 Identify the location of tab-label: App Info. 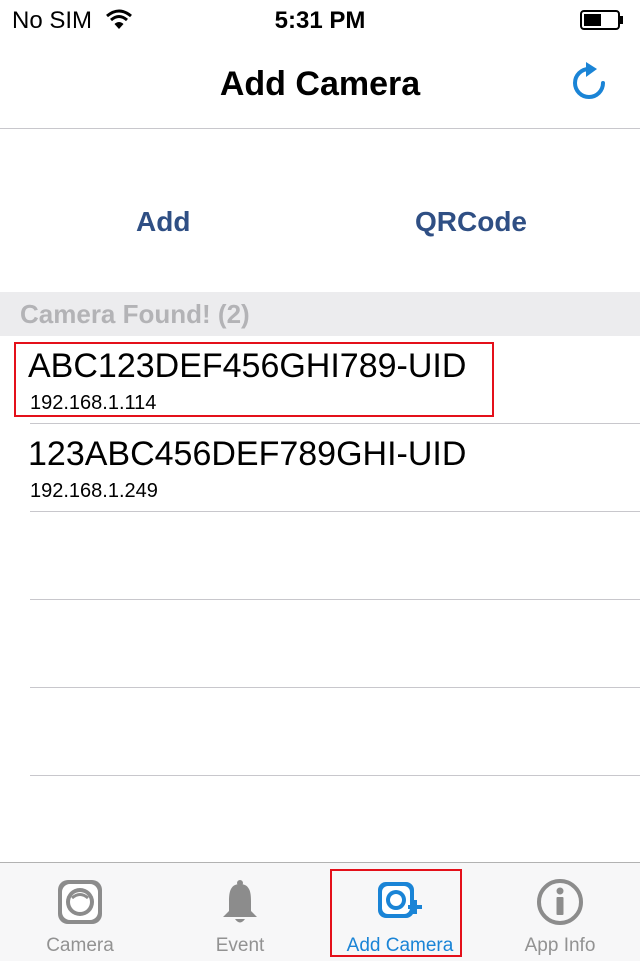
(560, 945).